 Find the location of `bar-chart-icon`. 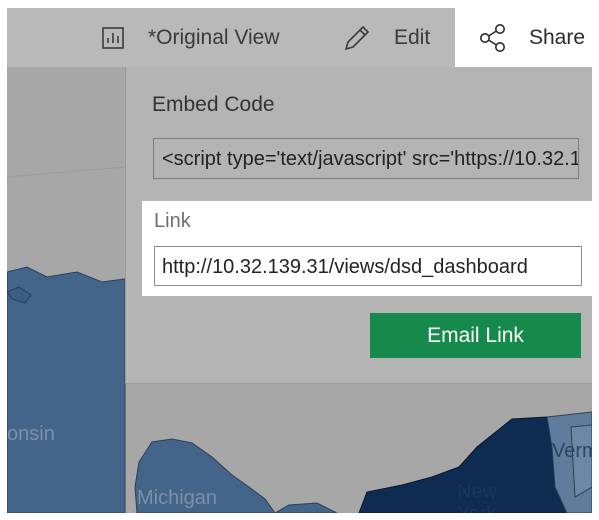

bar-chart-icon is located at coordinates (113, 37).